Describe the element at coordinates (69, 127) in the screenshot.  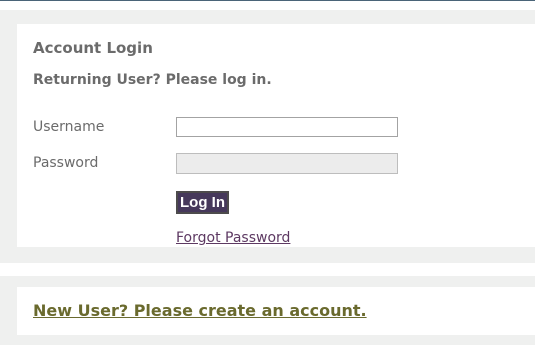
I see `username-label: Username` at that location.